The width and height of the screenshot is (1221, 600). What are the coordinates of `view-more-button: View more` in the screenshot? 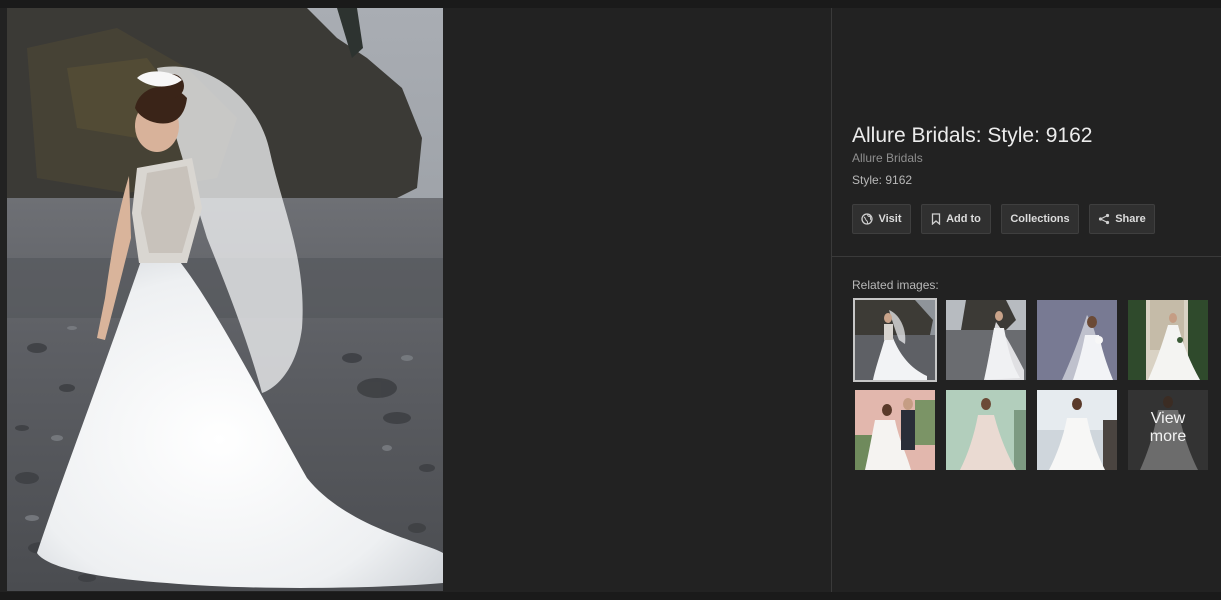 It's located at (1168, 430).